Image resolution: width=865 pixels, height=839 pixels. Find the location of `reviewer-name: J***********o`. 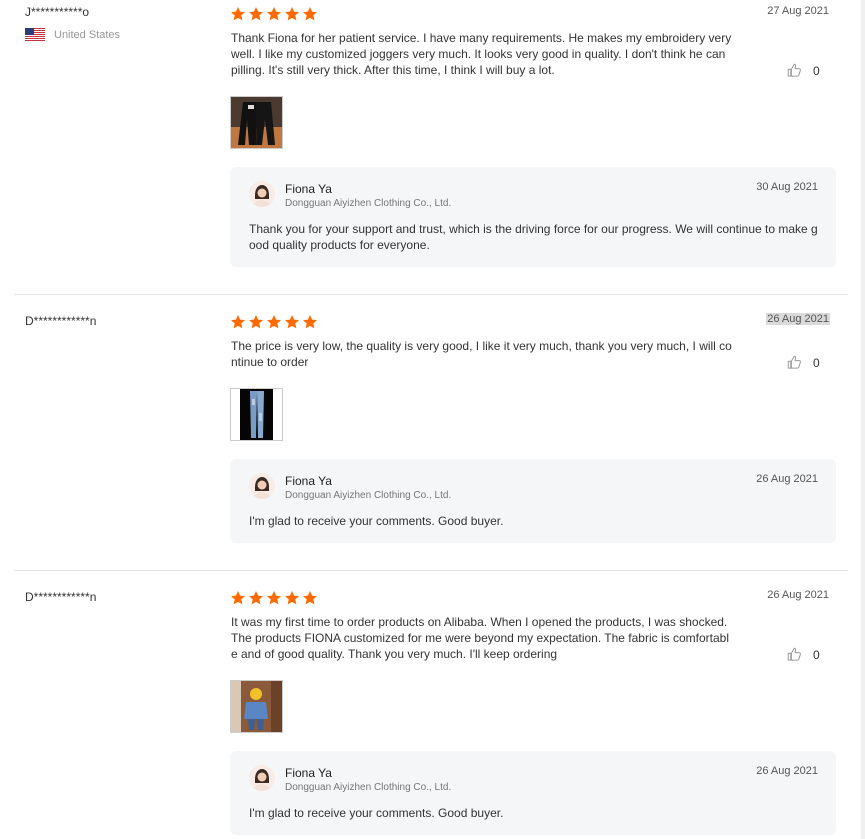

reviewer-name: J***********o is located at coordinates (57, 12).